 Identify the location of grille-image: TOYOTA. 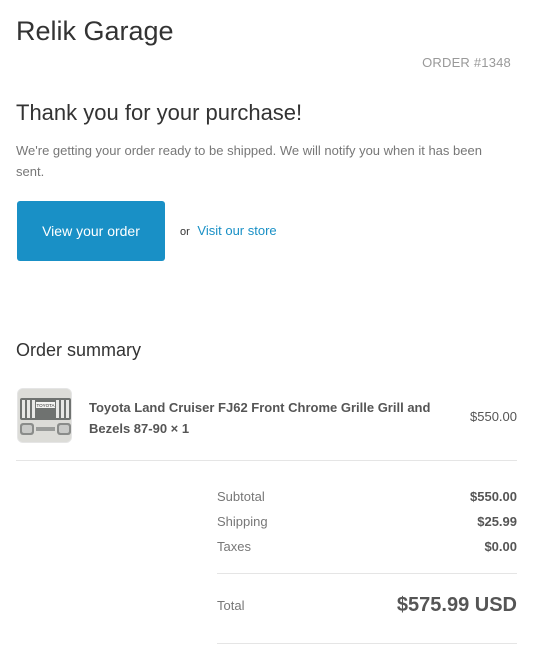
(44, 415).